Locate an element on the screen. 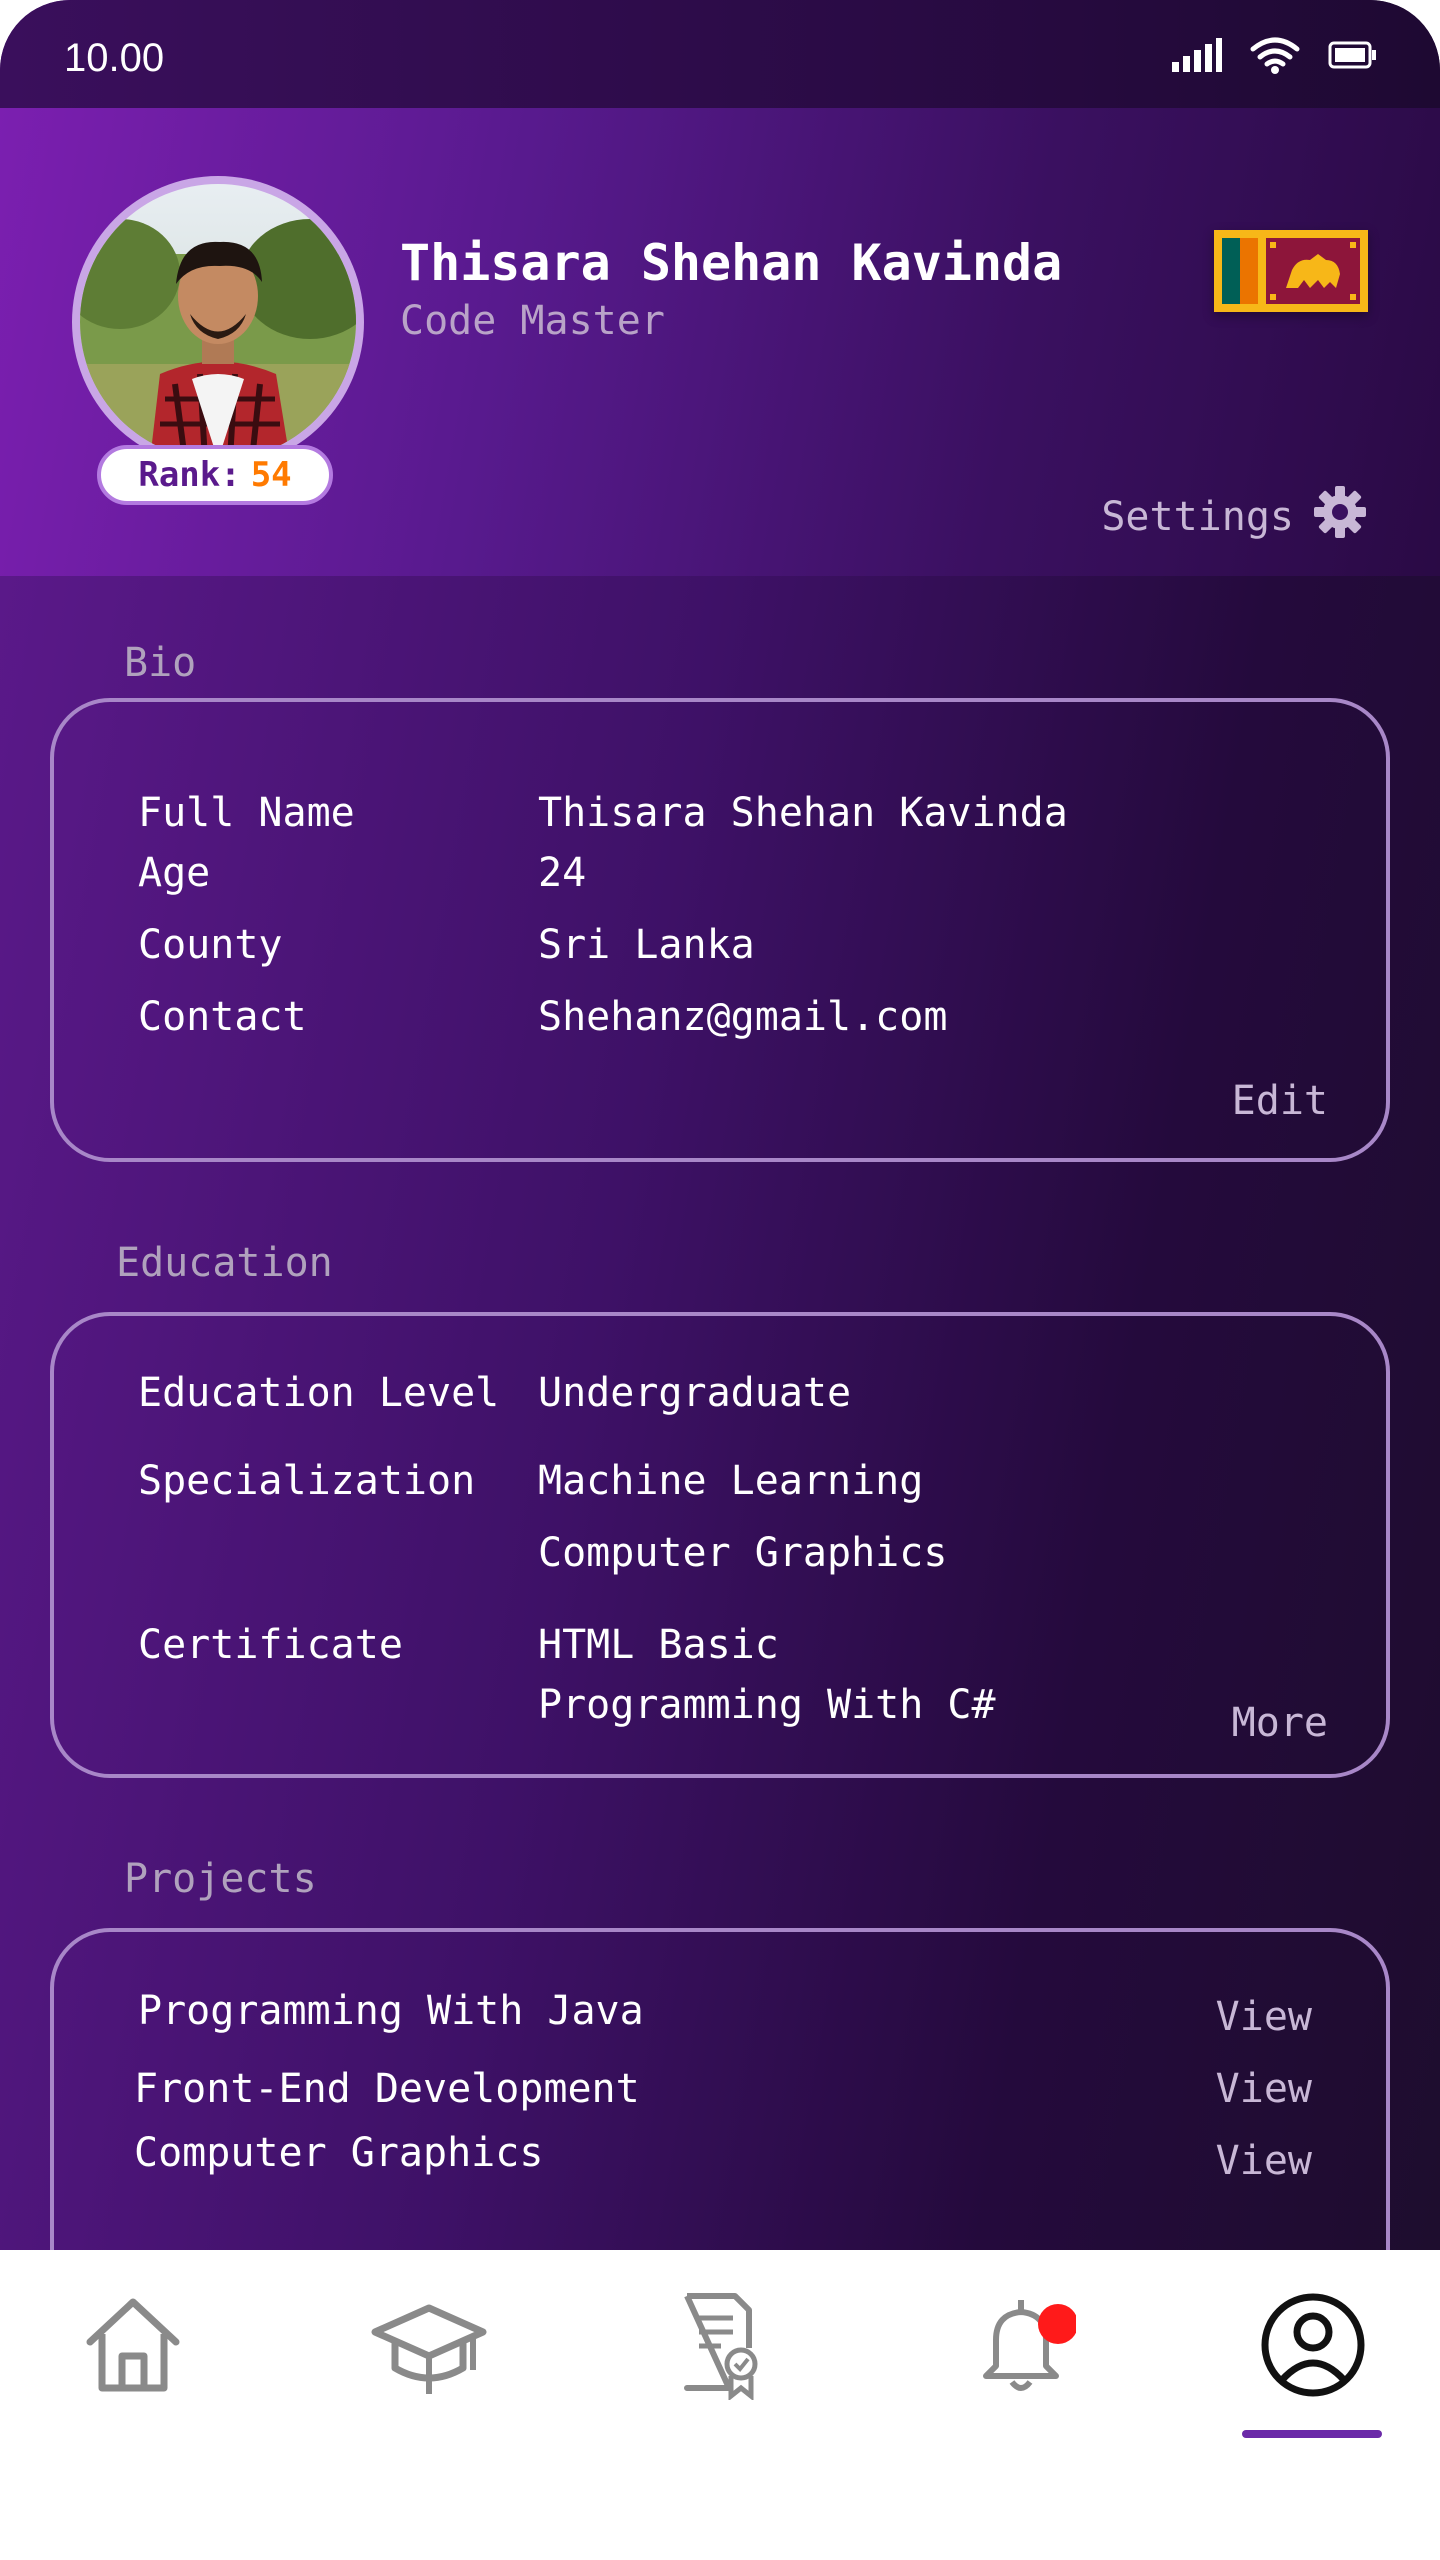 The image size is (1440, 2560). user-name: Thisara Shehan Kavinda is located at coordinates (731, 263).